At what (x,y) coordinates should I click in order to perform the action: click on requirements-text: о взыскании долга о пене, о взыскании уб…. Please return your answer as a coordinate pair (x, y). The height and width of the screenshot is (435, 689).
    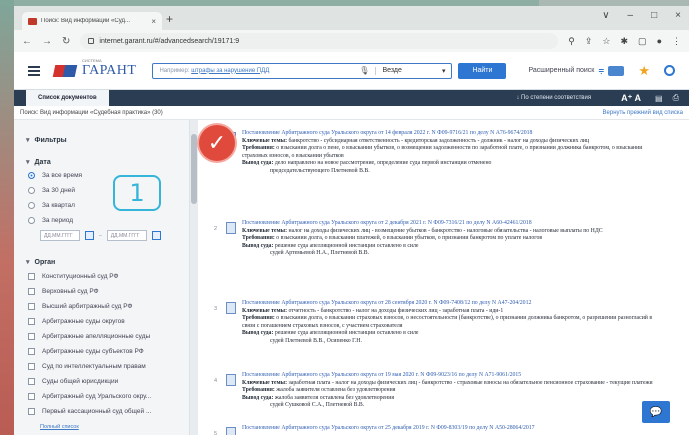
    Looking at the image, I should click on (442, 152).